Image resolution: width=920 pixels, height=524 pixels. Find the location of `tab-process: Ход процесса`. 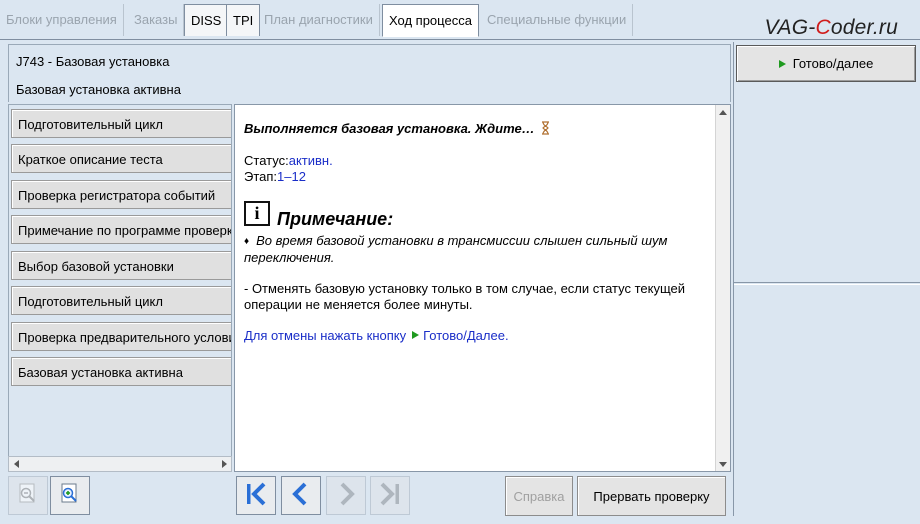

tab-process: Ход процесса is located at coordinates (430, 20).